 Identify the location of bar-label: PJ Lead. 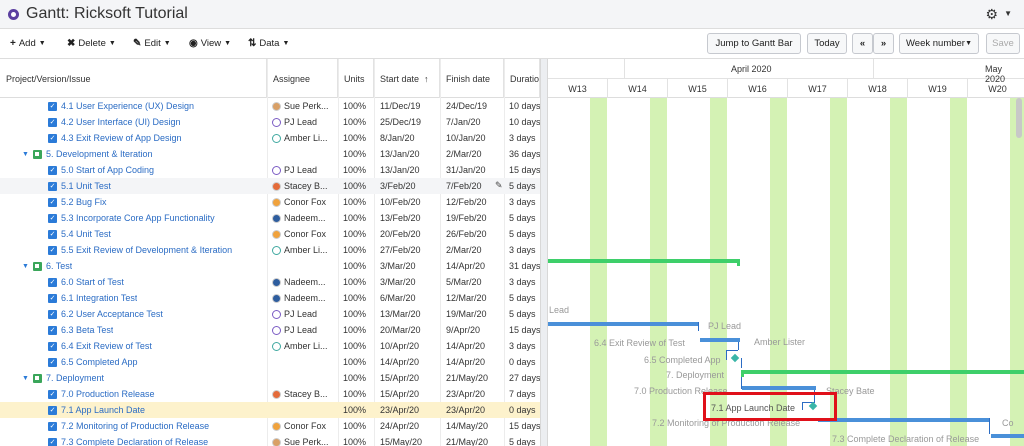
(725, 326).